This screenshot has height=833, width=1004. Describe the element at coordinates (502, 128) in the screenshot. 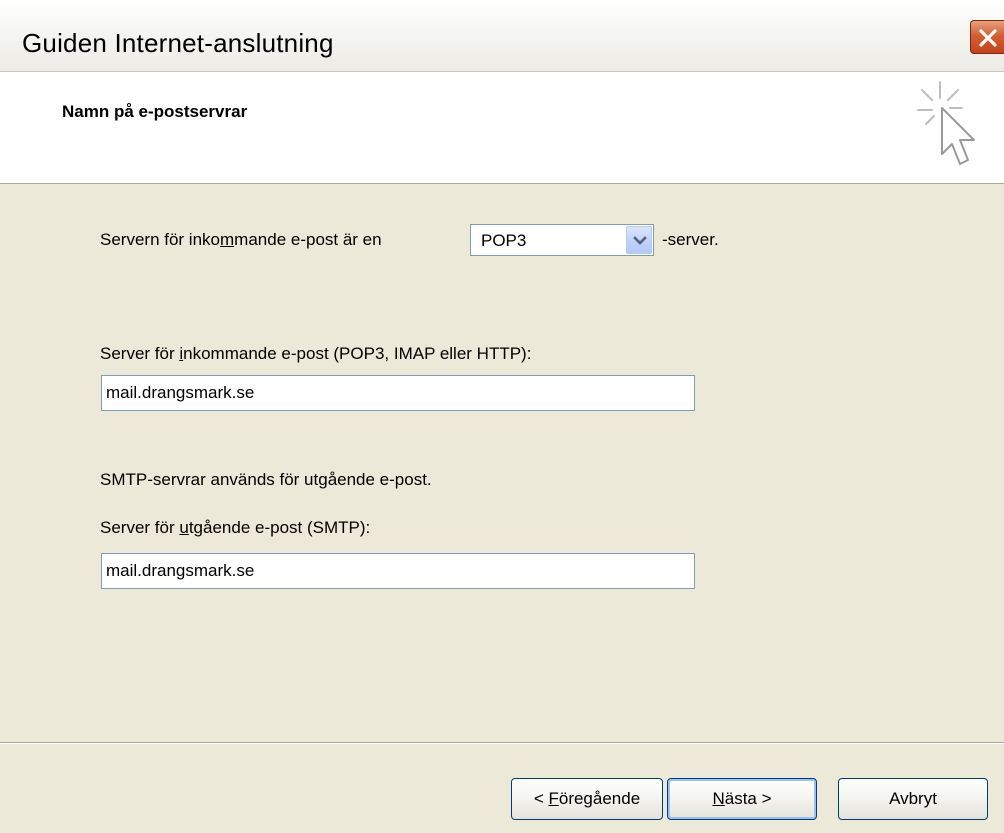

I see `wizard-header: Namn på e-postservrar` at that location.